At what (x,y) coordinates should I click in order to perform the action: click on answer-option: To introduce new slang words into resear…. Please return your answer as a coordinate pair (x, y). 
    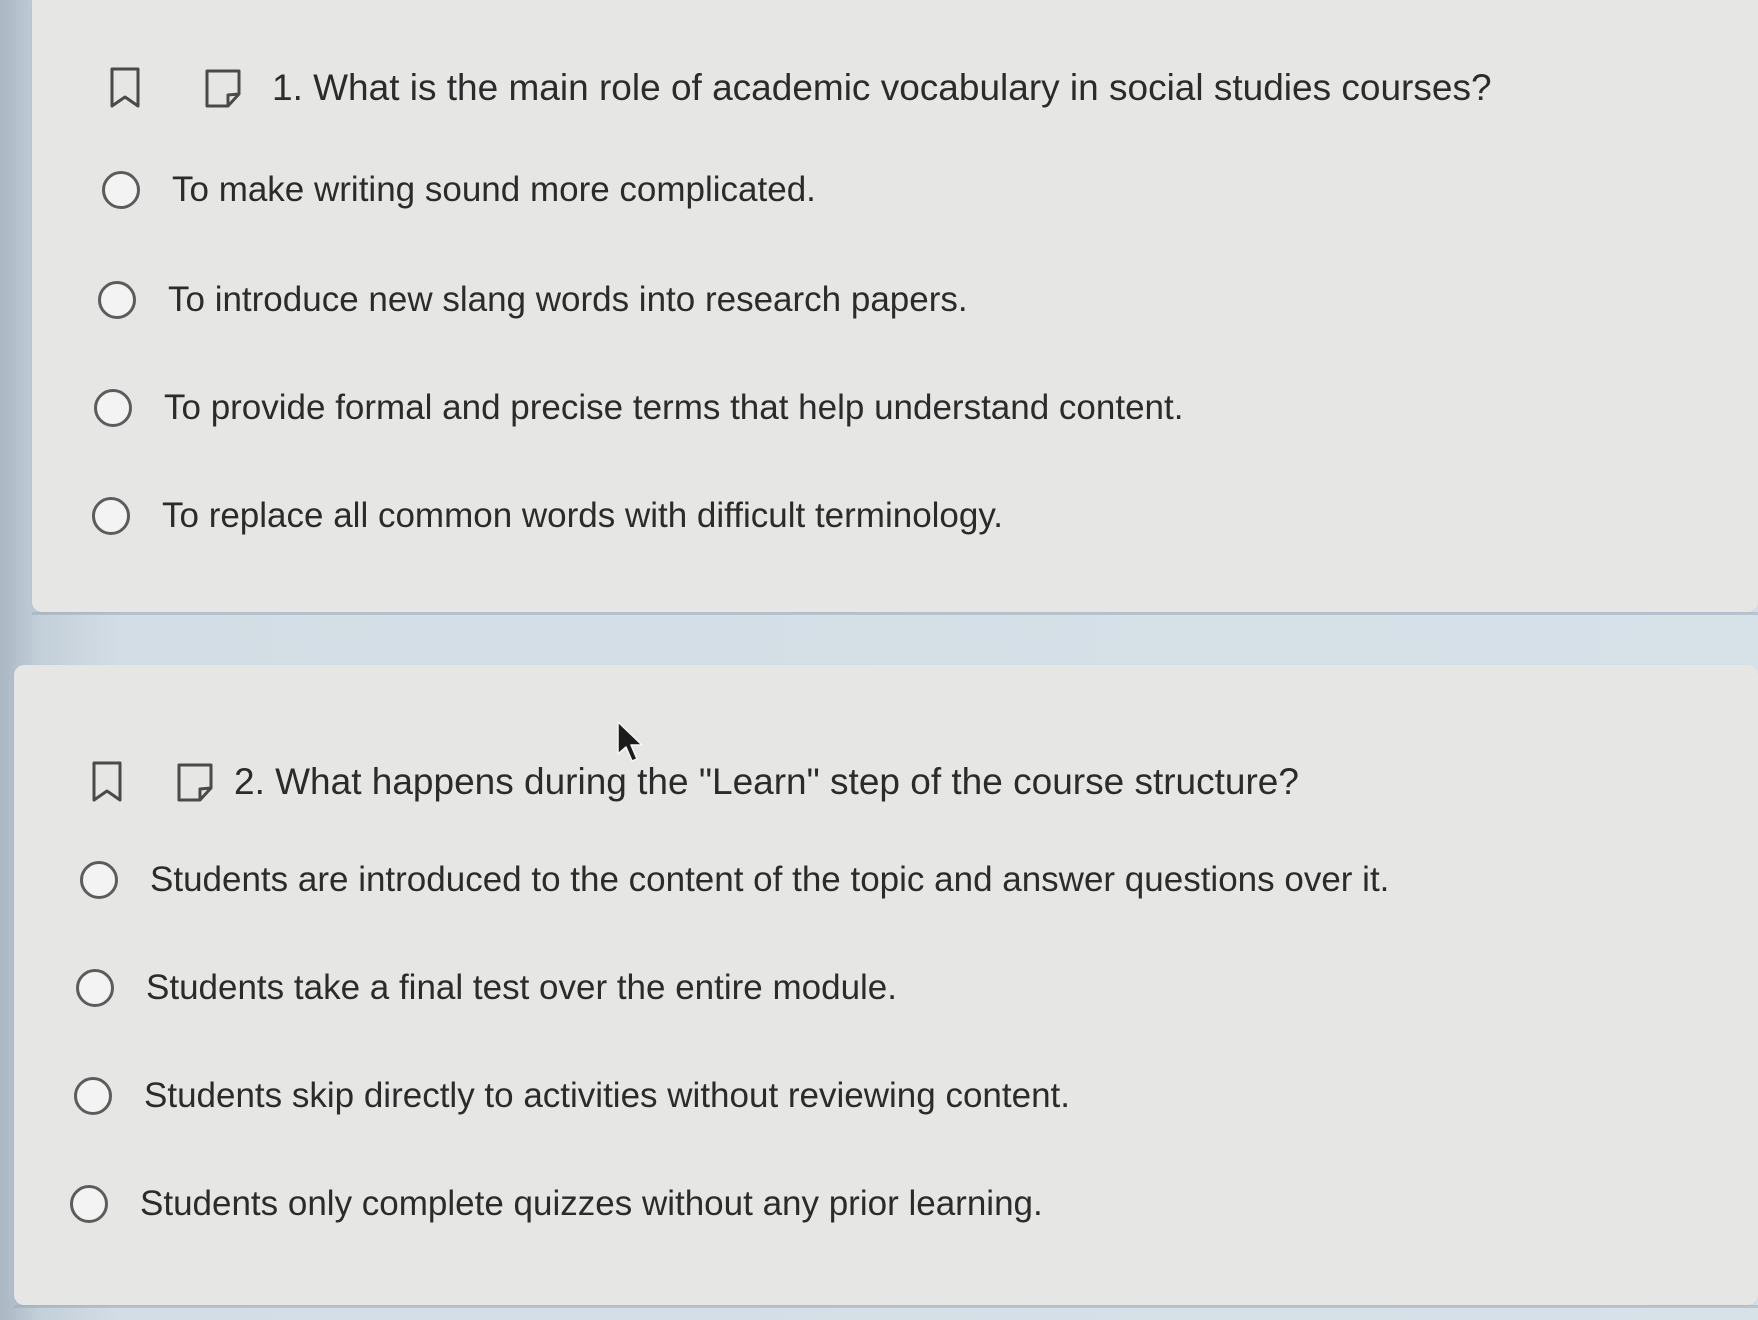
    Looking at the image, I should click on (533, 300).